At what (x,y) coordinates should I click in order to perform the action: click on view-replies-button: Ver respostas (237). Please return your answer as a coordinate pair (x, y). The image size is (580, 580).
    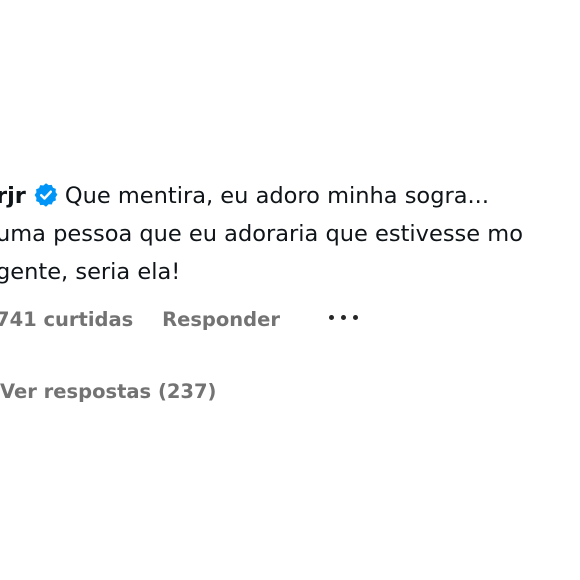
    Looking at the image, I should click on (108, 392).